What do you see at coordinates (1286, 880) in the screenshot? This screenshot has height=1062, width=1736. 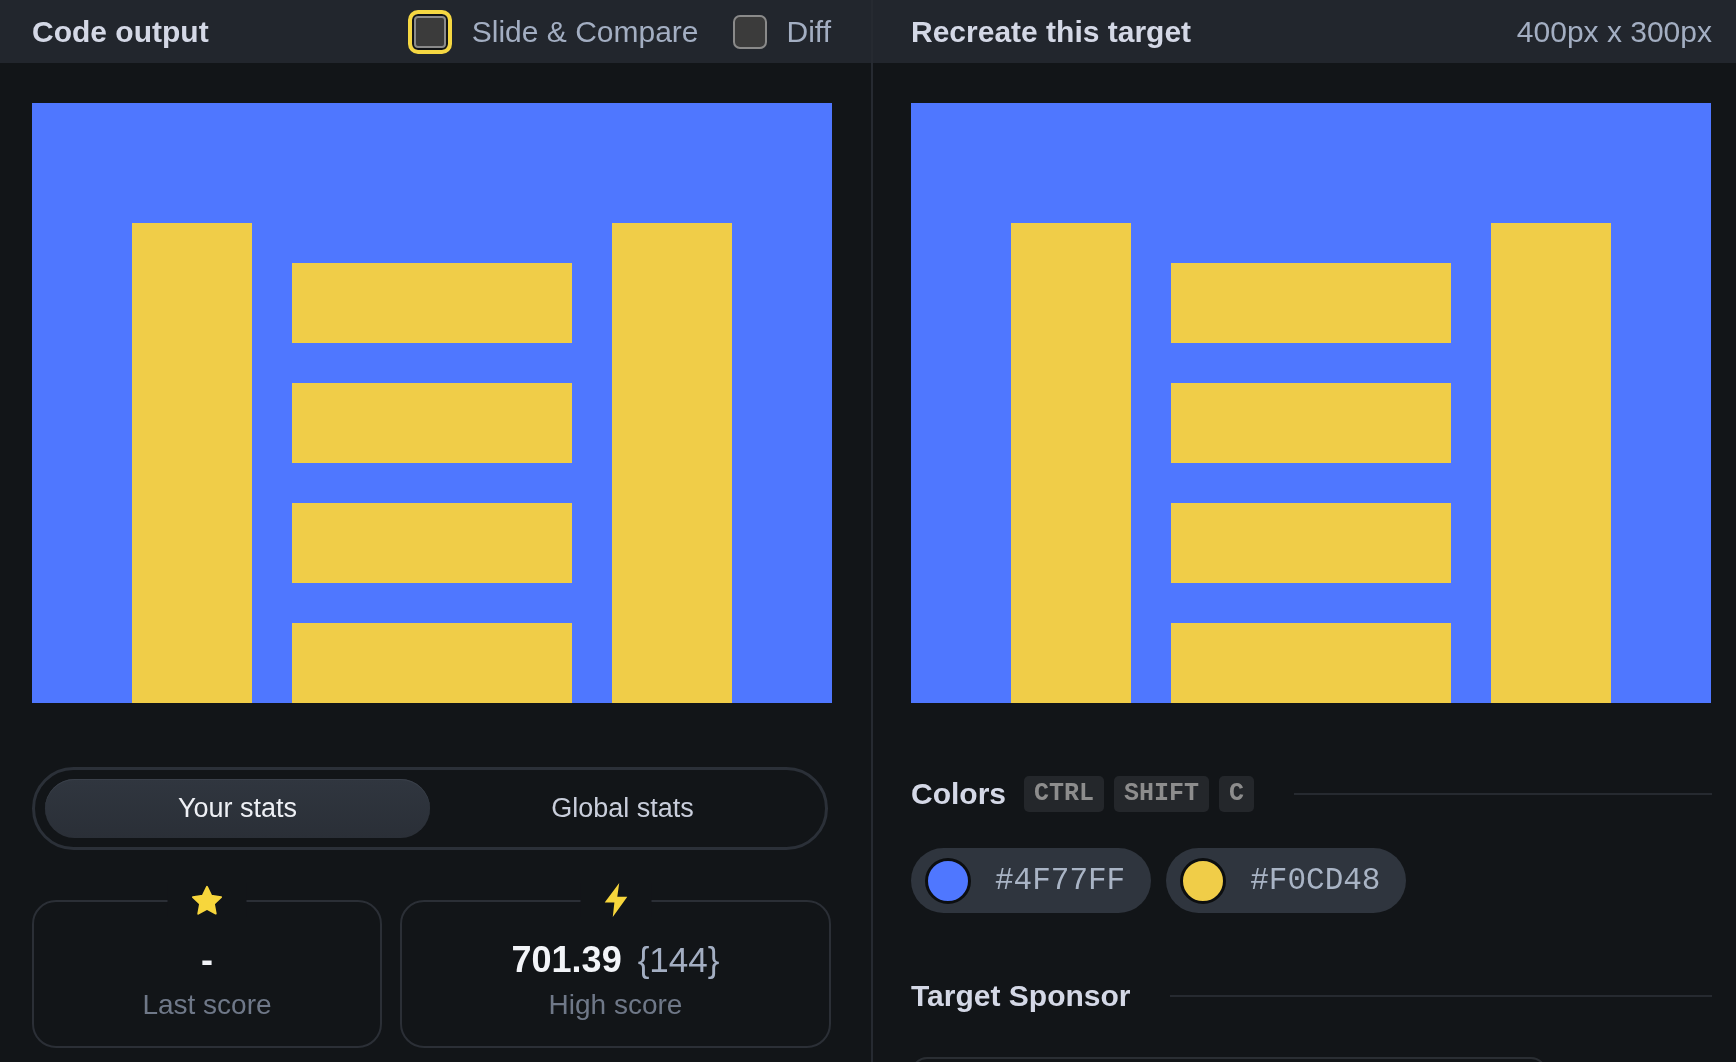 I see `color-chip: #F0CD48` at bounding box center [1286, 880].